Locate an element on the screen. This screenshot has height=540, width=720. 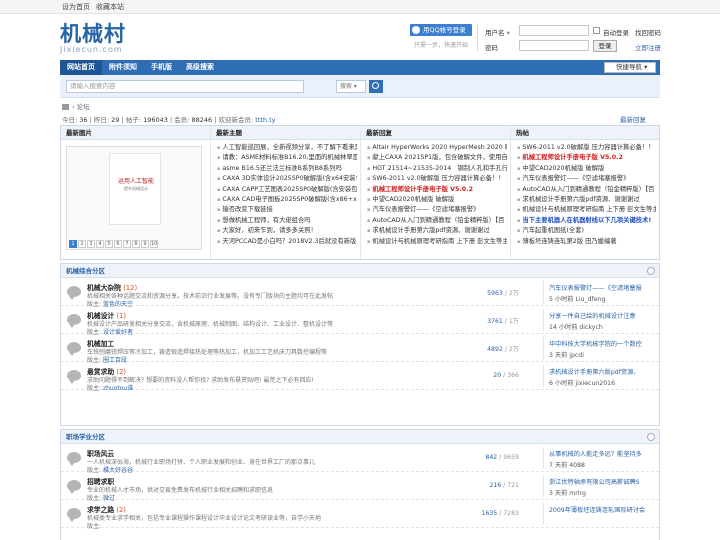
image-slideshow: 运用人工智能 提升机械设计 1 2 3 4 5 6 7 8 9 10 is located at coordinates (134, 198).